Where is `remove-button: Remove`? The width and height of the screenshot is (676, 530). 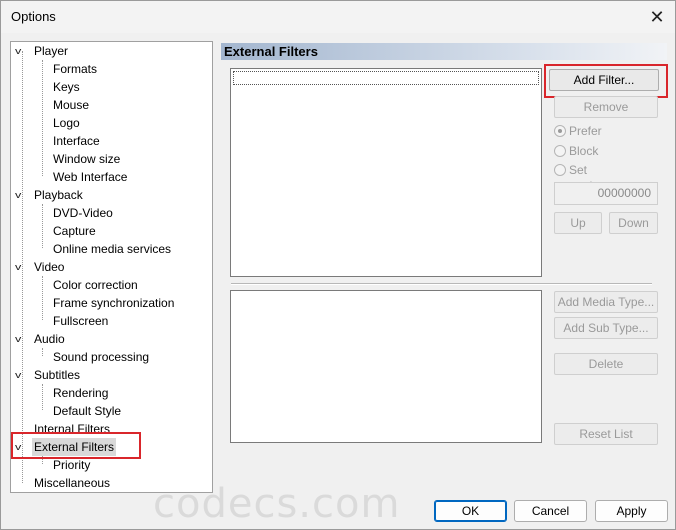
remove-button: Remove is located at coordinates (606, 107).